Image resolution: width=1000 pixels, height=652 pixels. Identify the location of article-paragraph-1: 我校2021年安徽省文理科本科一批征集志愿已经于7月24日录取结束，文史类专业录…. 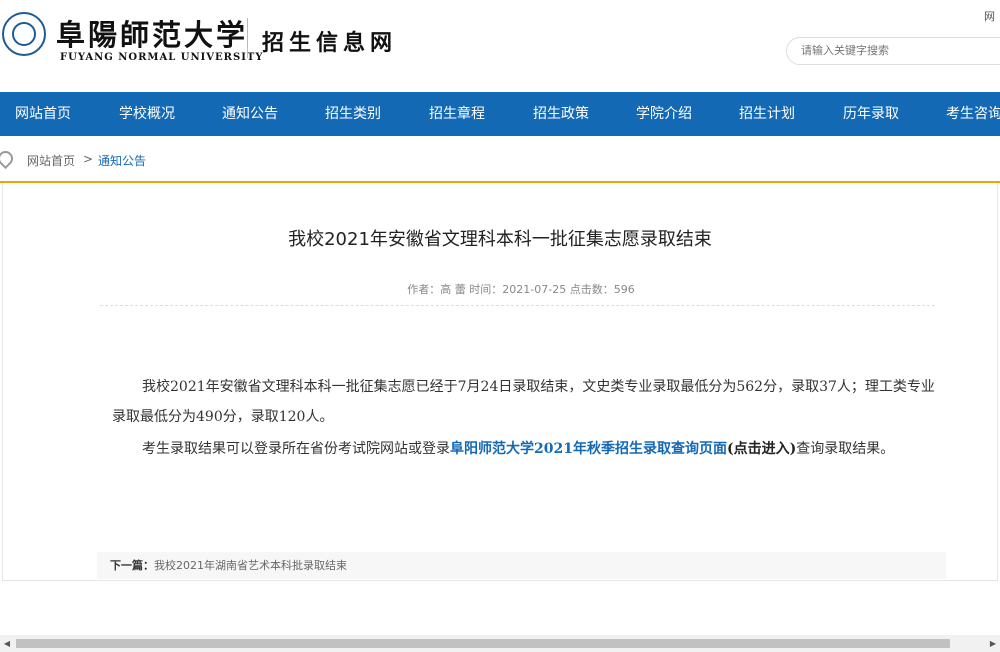
(527, 402).